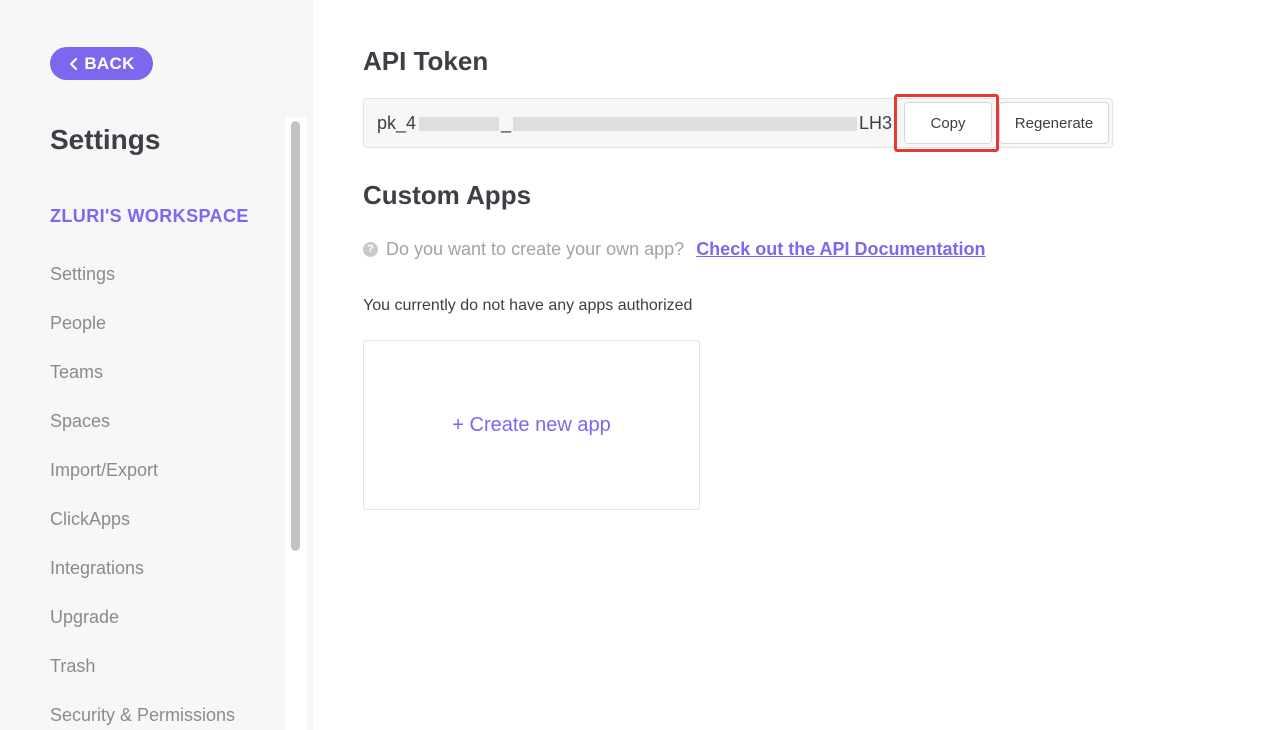 This screenshot has width=1268, height=730. I want to click on highlight-box, so click(946, 123).